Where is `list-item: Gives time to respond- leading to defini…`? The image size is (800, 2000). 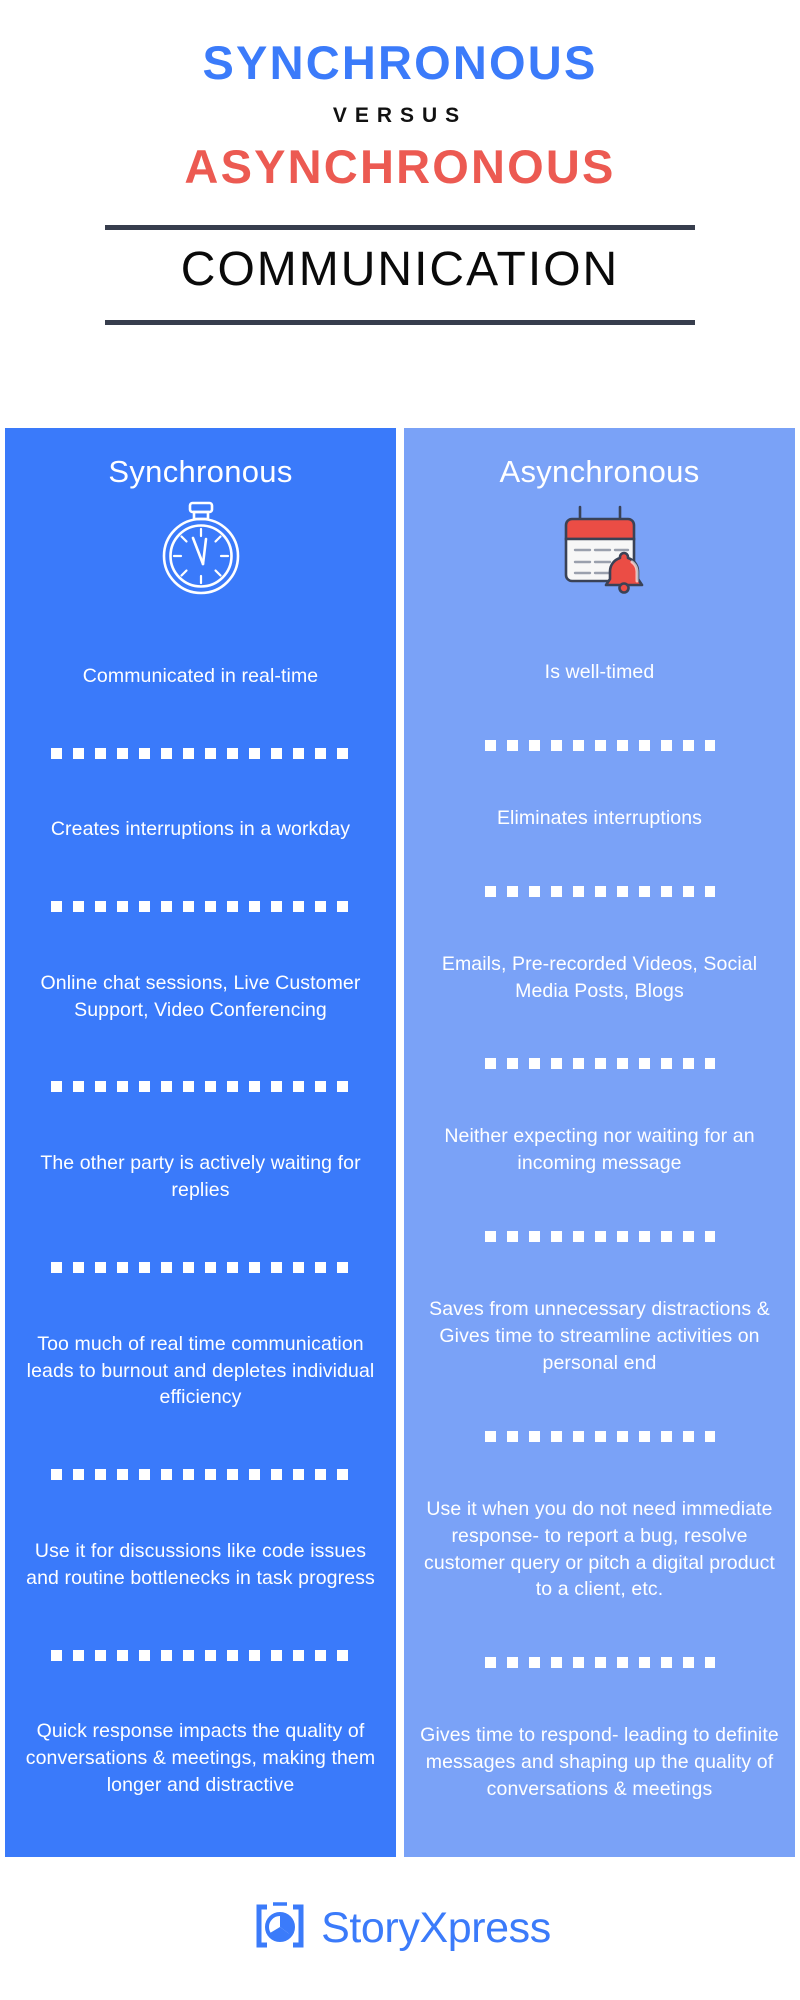 list-item: Gives time to respond- leading to defini… is located at coordinates (599, 1762).